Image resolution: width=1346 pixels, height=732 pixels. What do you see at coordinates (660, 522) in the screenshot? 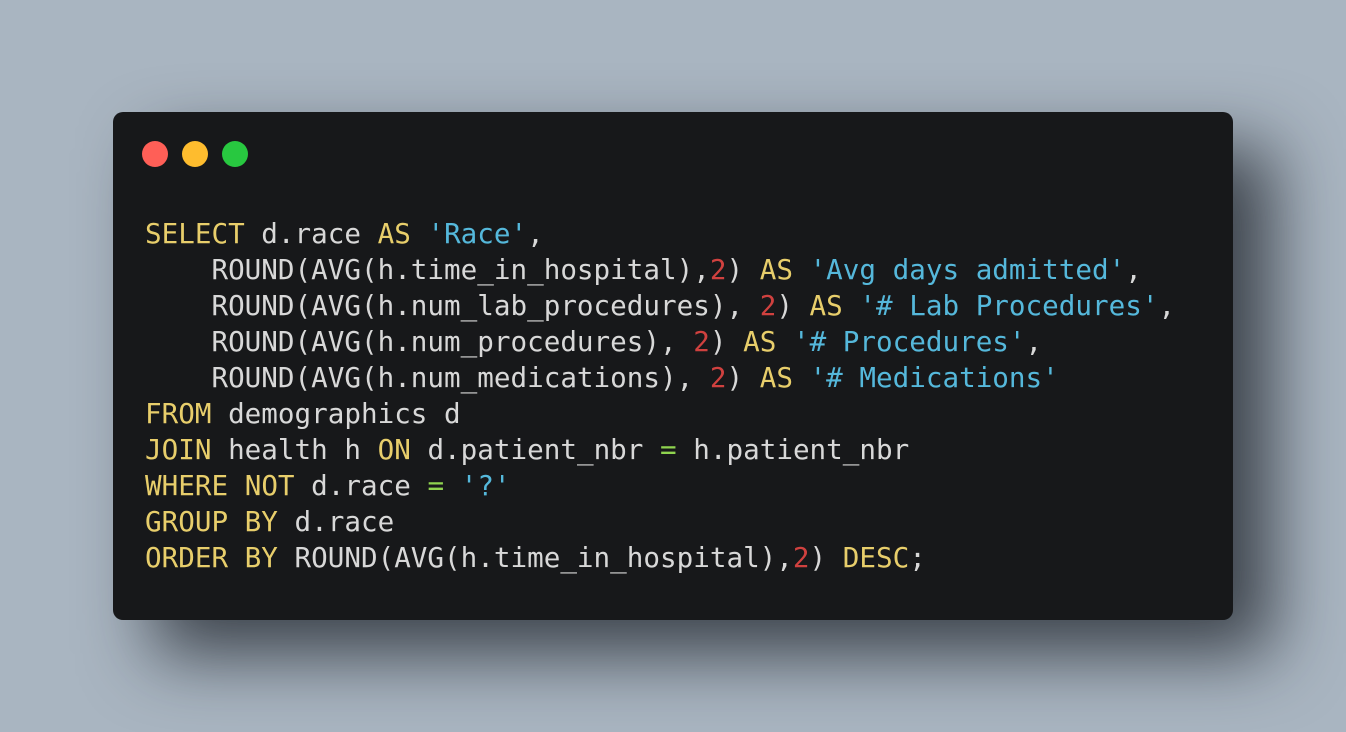
I see `code-line: GROUP BY d.race` at bounding box center [660, 522].